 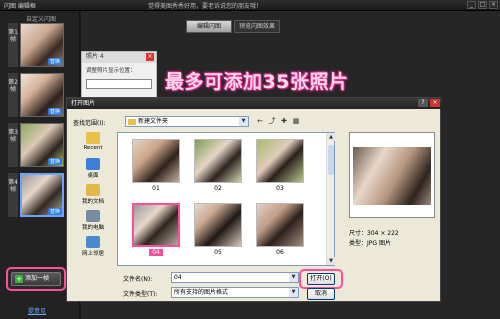 What do you see at coordinates (156, 188) in the screenshot?
I see `file-name: 01` at bounding box center [156, 188].